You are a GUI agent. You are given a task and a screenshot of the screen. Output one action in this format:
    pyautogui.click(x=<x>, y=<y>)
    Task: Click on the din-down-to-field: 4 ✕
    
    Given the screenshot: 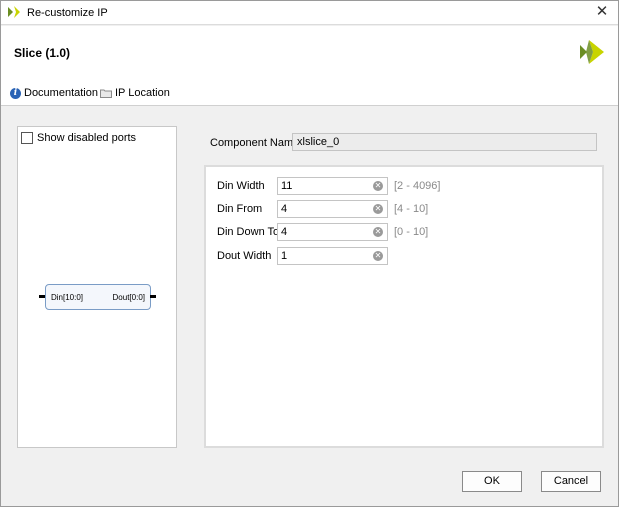 What is the action you would take?
    pyautogui.click(x=332, y=232)
    